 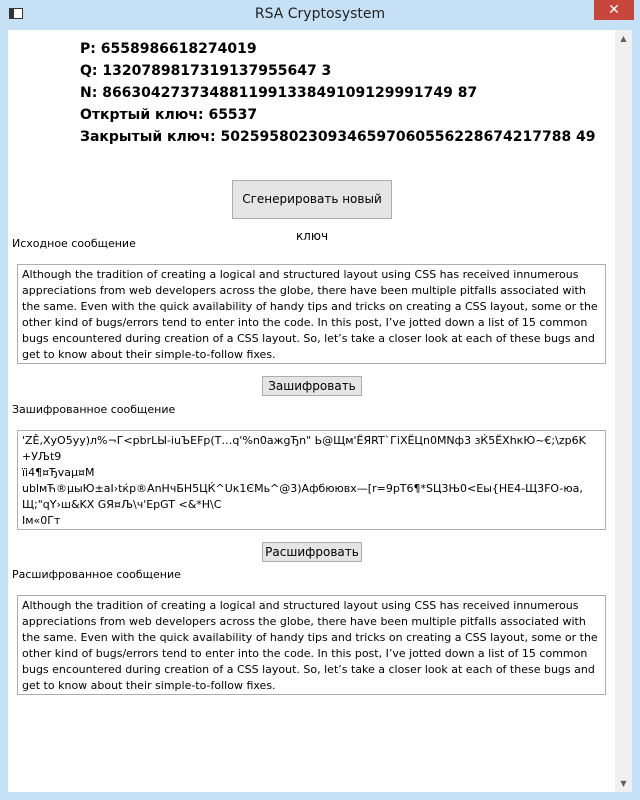 I want to click on encrypt-button: Зашифровать, so click(x=312, y=386).